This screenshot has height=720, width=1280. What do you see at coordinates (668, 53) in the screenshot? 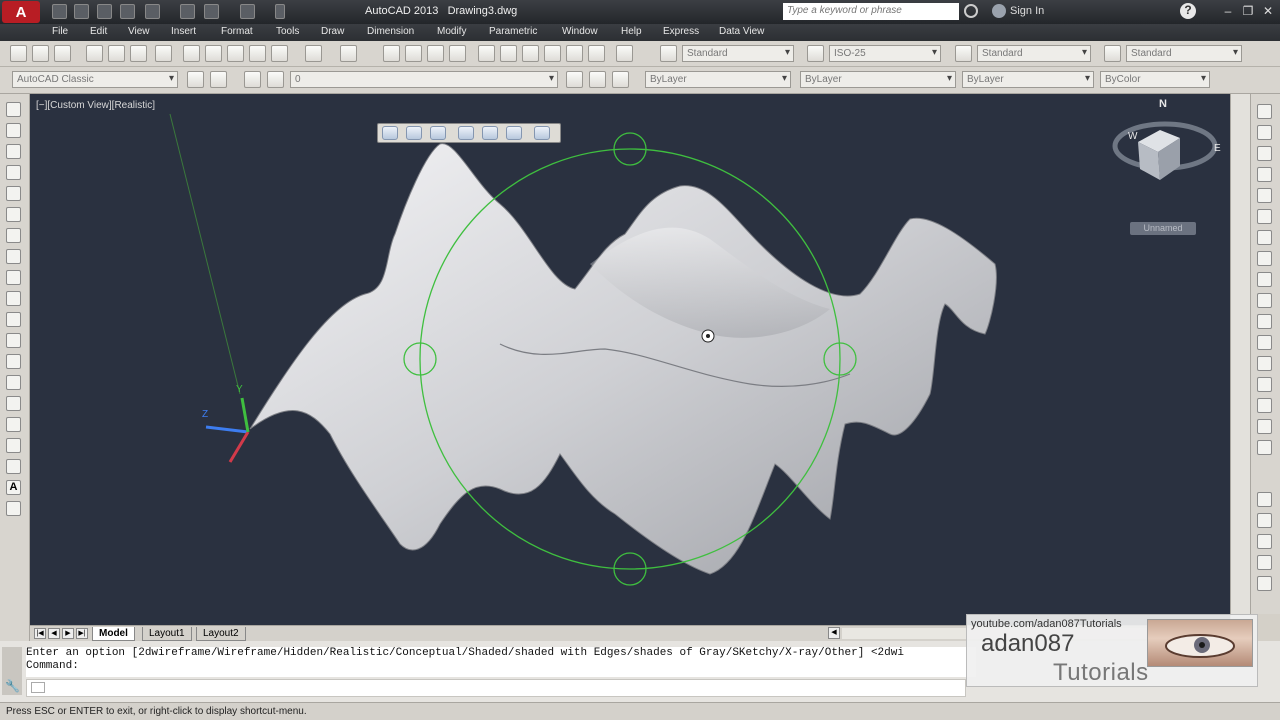
I see `text-style-icon` at bounding box center [668, 53].